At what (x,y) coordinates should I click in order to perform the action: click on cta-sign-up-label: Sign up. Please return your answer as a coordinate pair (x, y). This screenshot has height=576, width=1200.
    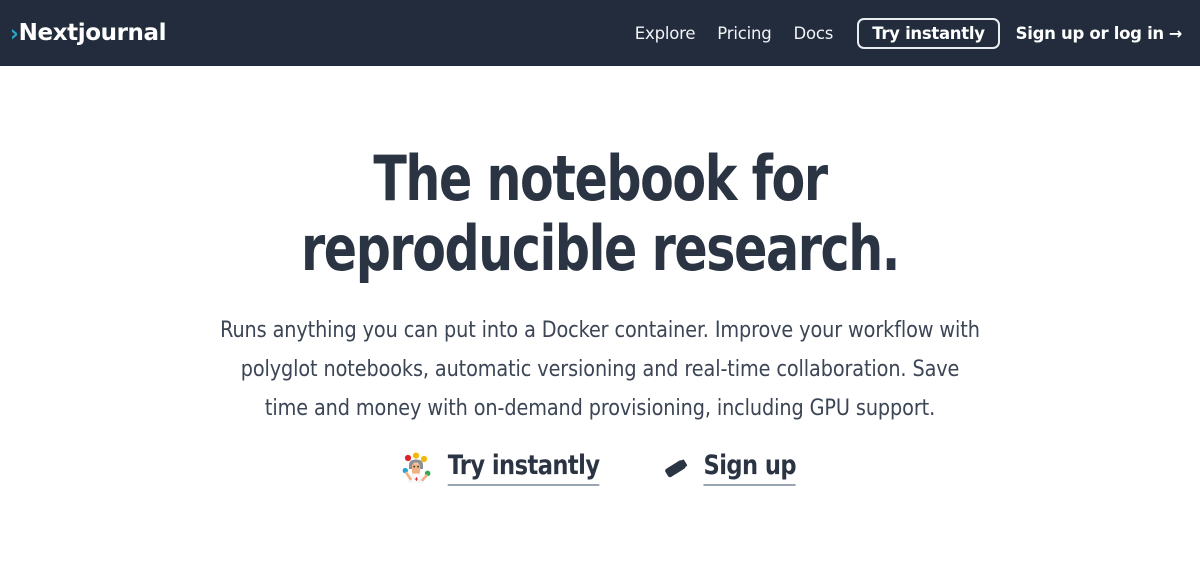
    Looking at the image, I should click on (749, 468).